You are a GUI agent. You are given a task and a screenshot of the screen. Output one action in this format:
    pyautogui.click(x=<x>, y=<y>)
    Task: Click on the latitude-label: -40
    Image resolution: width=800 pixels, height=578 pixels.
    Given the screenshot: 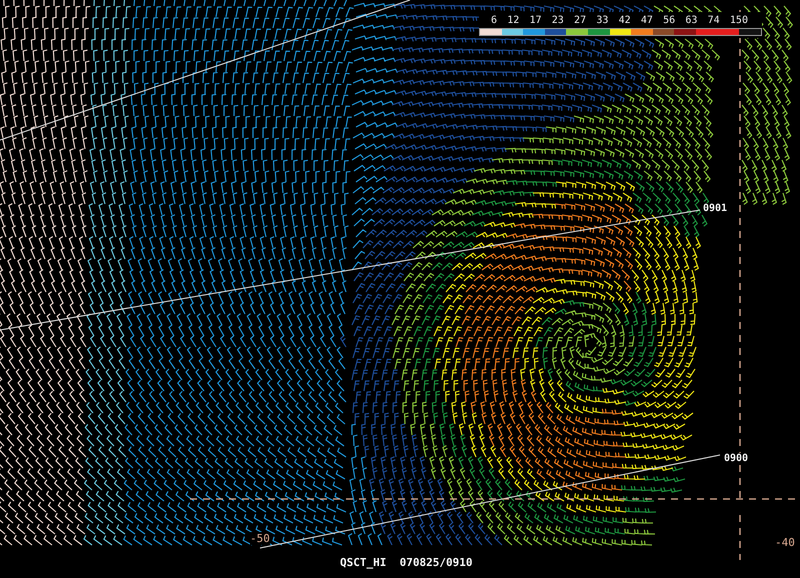 What is the action you would take?
    pyautogui.click(x=785, y=542)
    